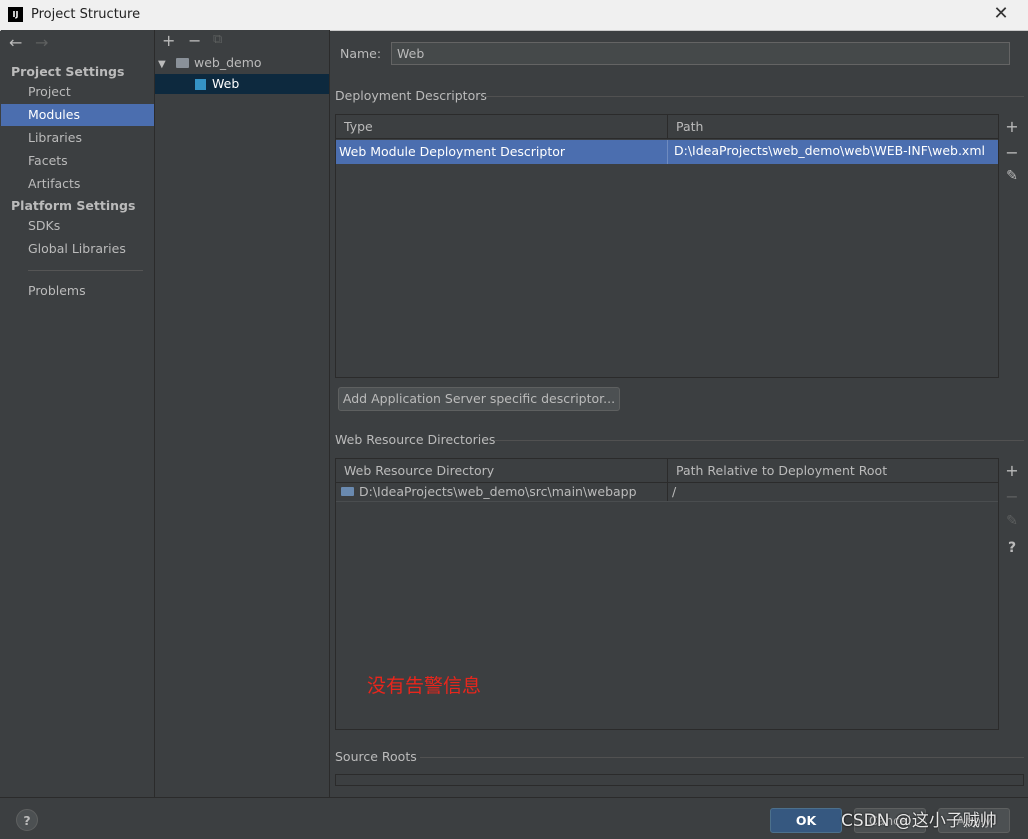  I want to click on tree-node-web-demo: ▼ web_demo, so click(210, 63).